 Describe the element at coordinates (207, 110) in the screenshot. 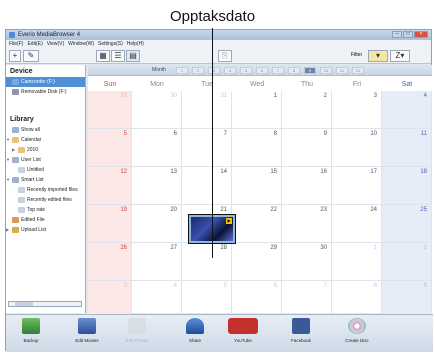

I see `calendar-day: 31` at that location.